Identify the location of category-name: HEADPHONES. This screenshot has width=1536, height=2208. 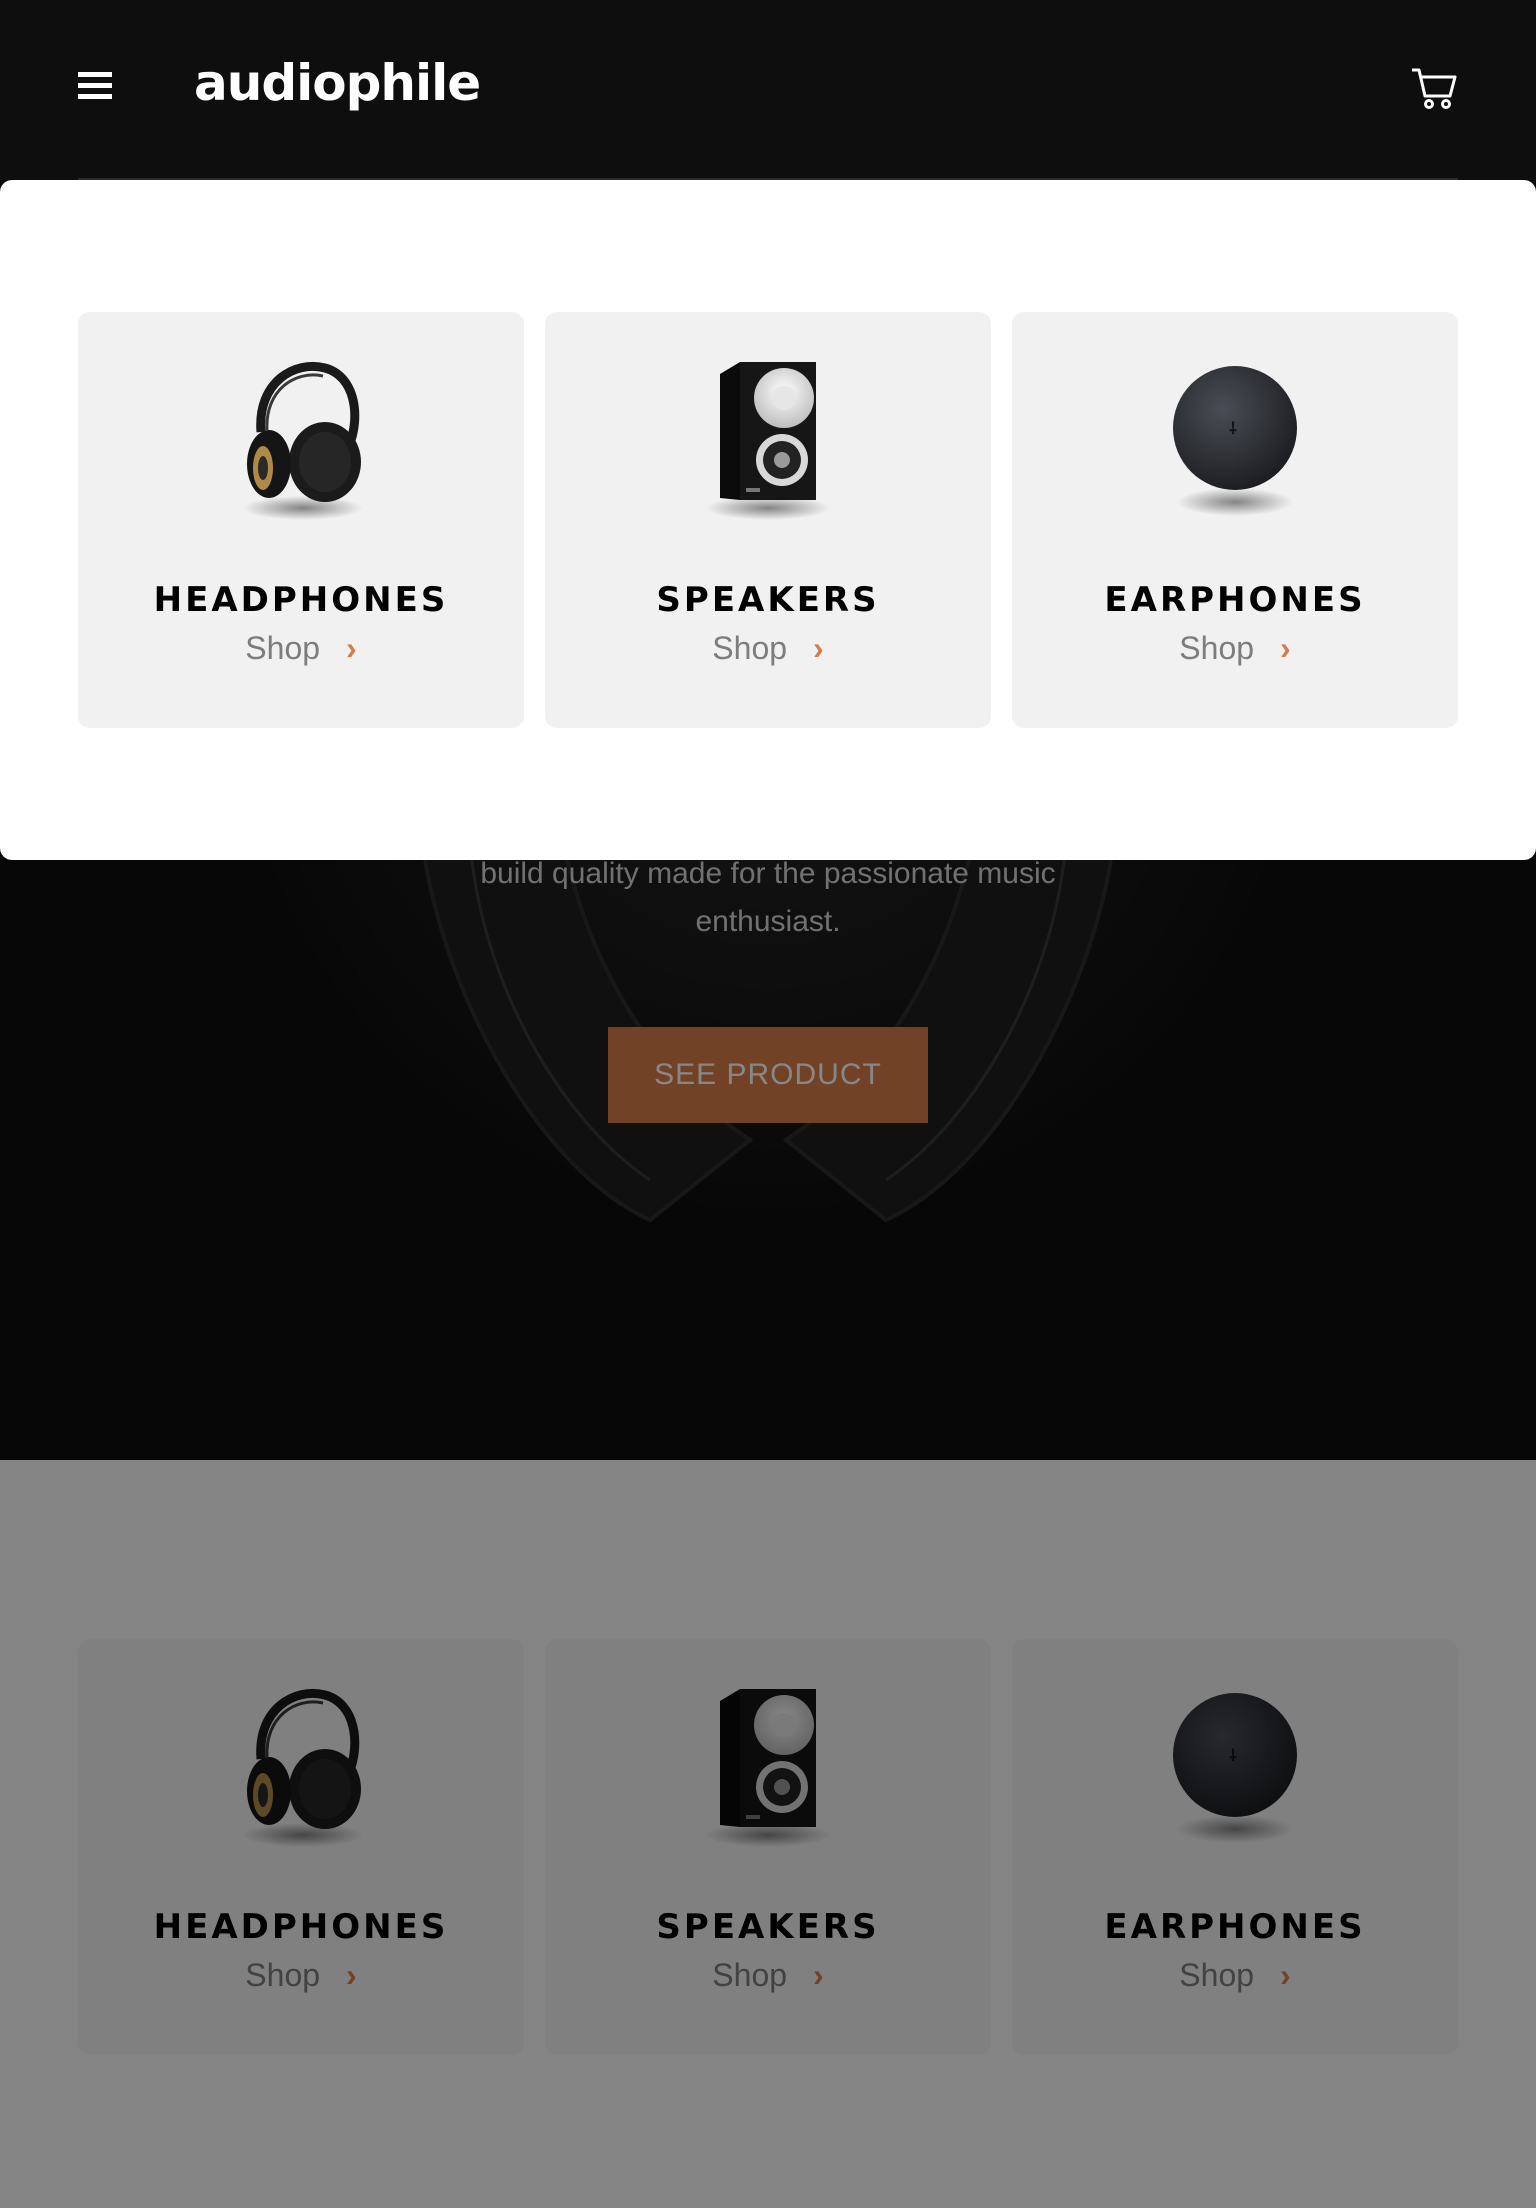
(301, 600).